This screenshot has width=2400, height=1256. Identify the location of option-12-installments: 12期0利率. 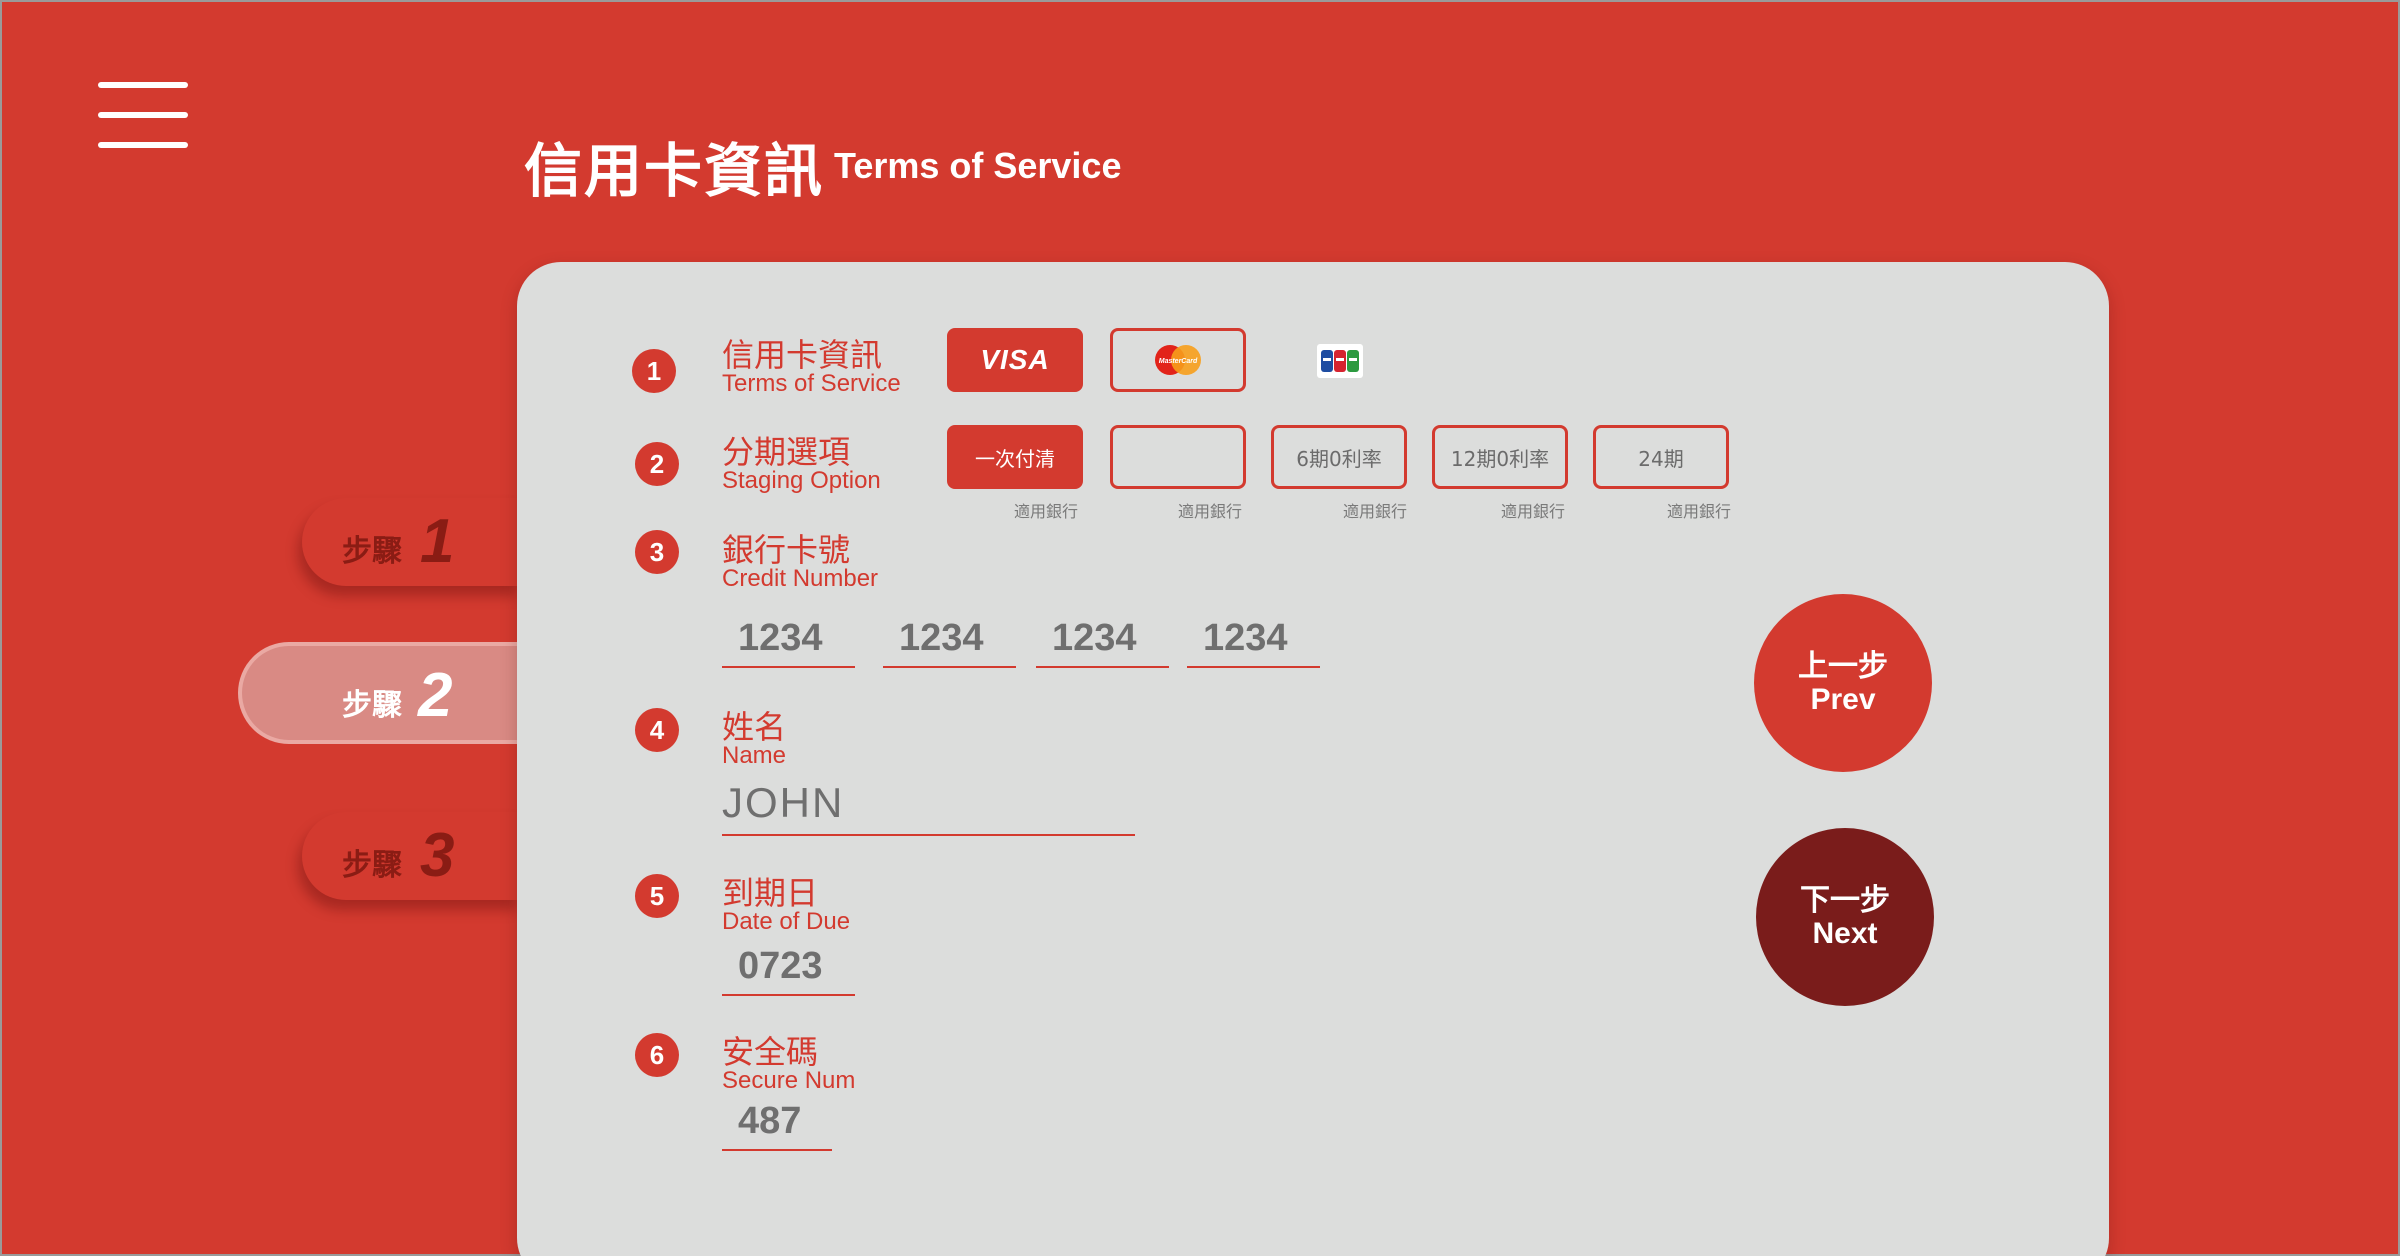
(1500, 457).